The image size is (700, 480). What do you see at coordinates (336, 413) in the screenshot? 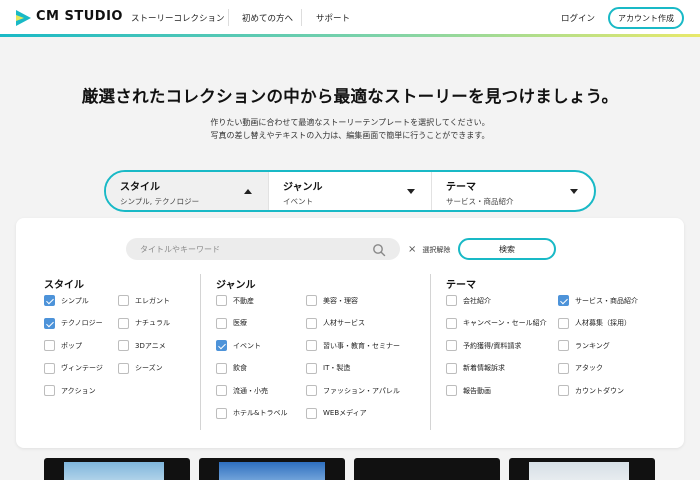
I see `option-checkbox-item: WEBメディア` at bounding box center [336, 413].